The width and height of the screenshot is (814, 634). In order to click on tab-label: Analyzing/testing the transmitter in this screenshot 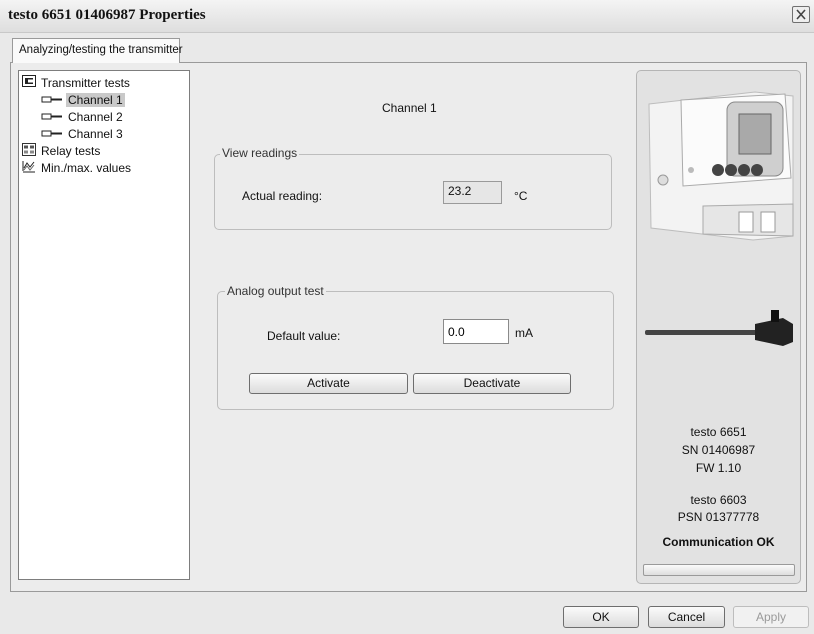, I will do `click(101, 50)`.